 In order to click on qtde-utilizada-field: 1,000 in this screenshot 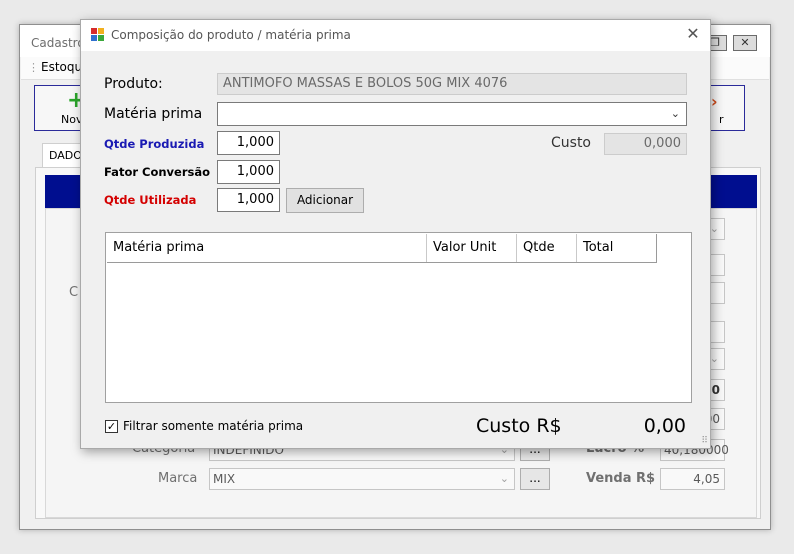, I will do `click(248, 200)`.